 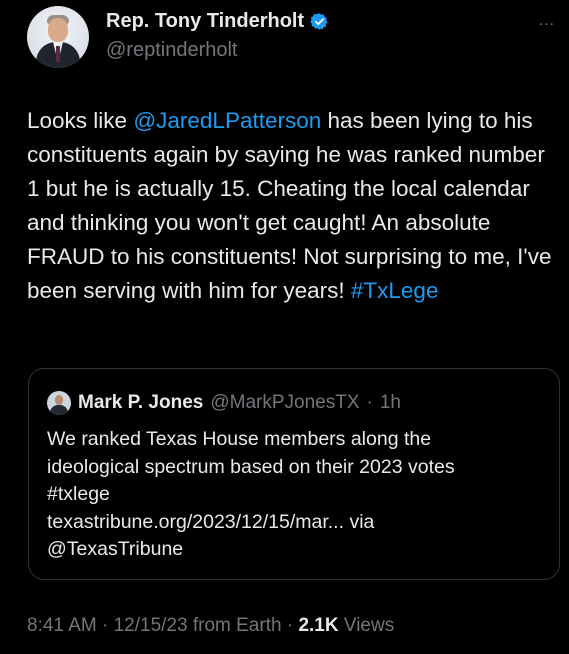 I want to click on quoted-author-handle: @MarkPJonesTX, so click(x=285, y=402).